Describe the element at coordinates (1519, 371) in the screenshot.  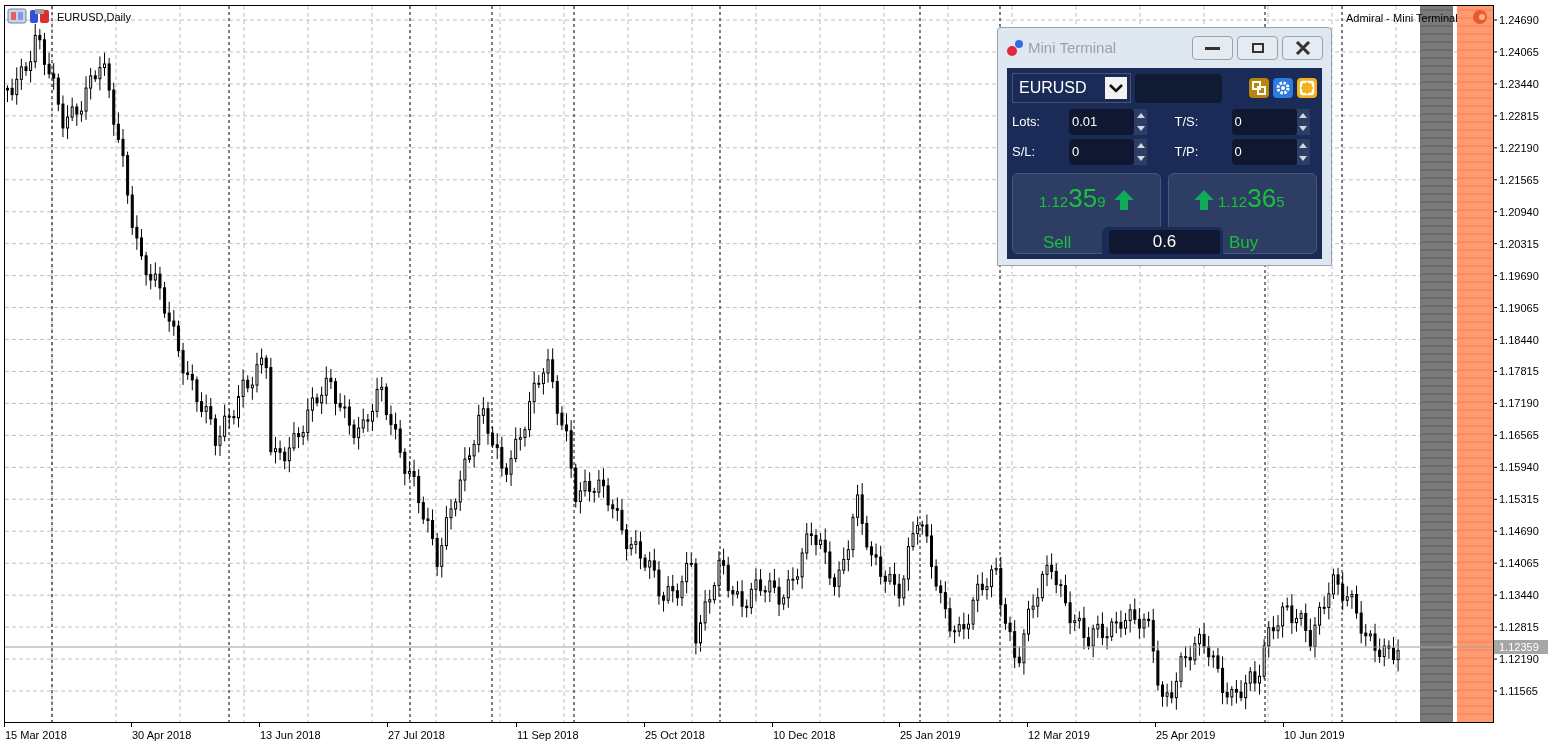
I see `price-label: 1.17815` at that location.